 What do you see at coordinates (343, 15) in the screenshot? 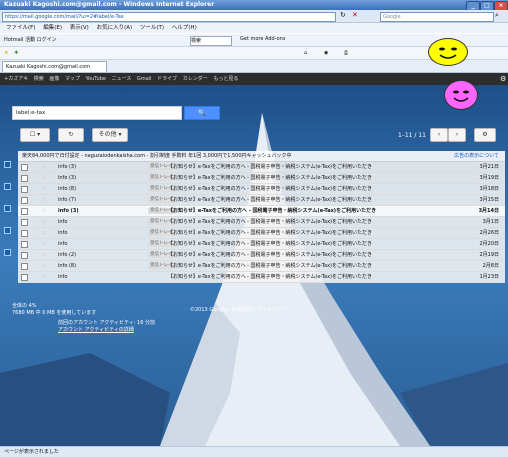
I see `refresh-icon: ↻` at bounding box center [343, 15].